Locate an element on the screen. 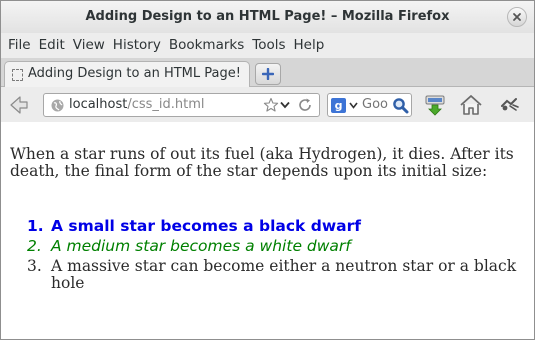 The image size is (535, 340). list-number: 3. is located at coordinates (34, 266).